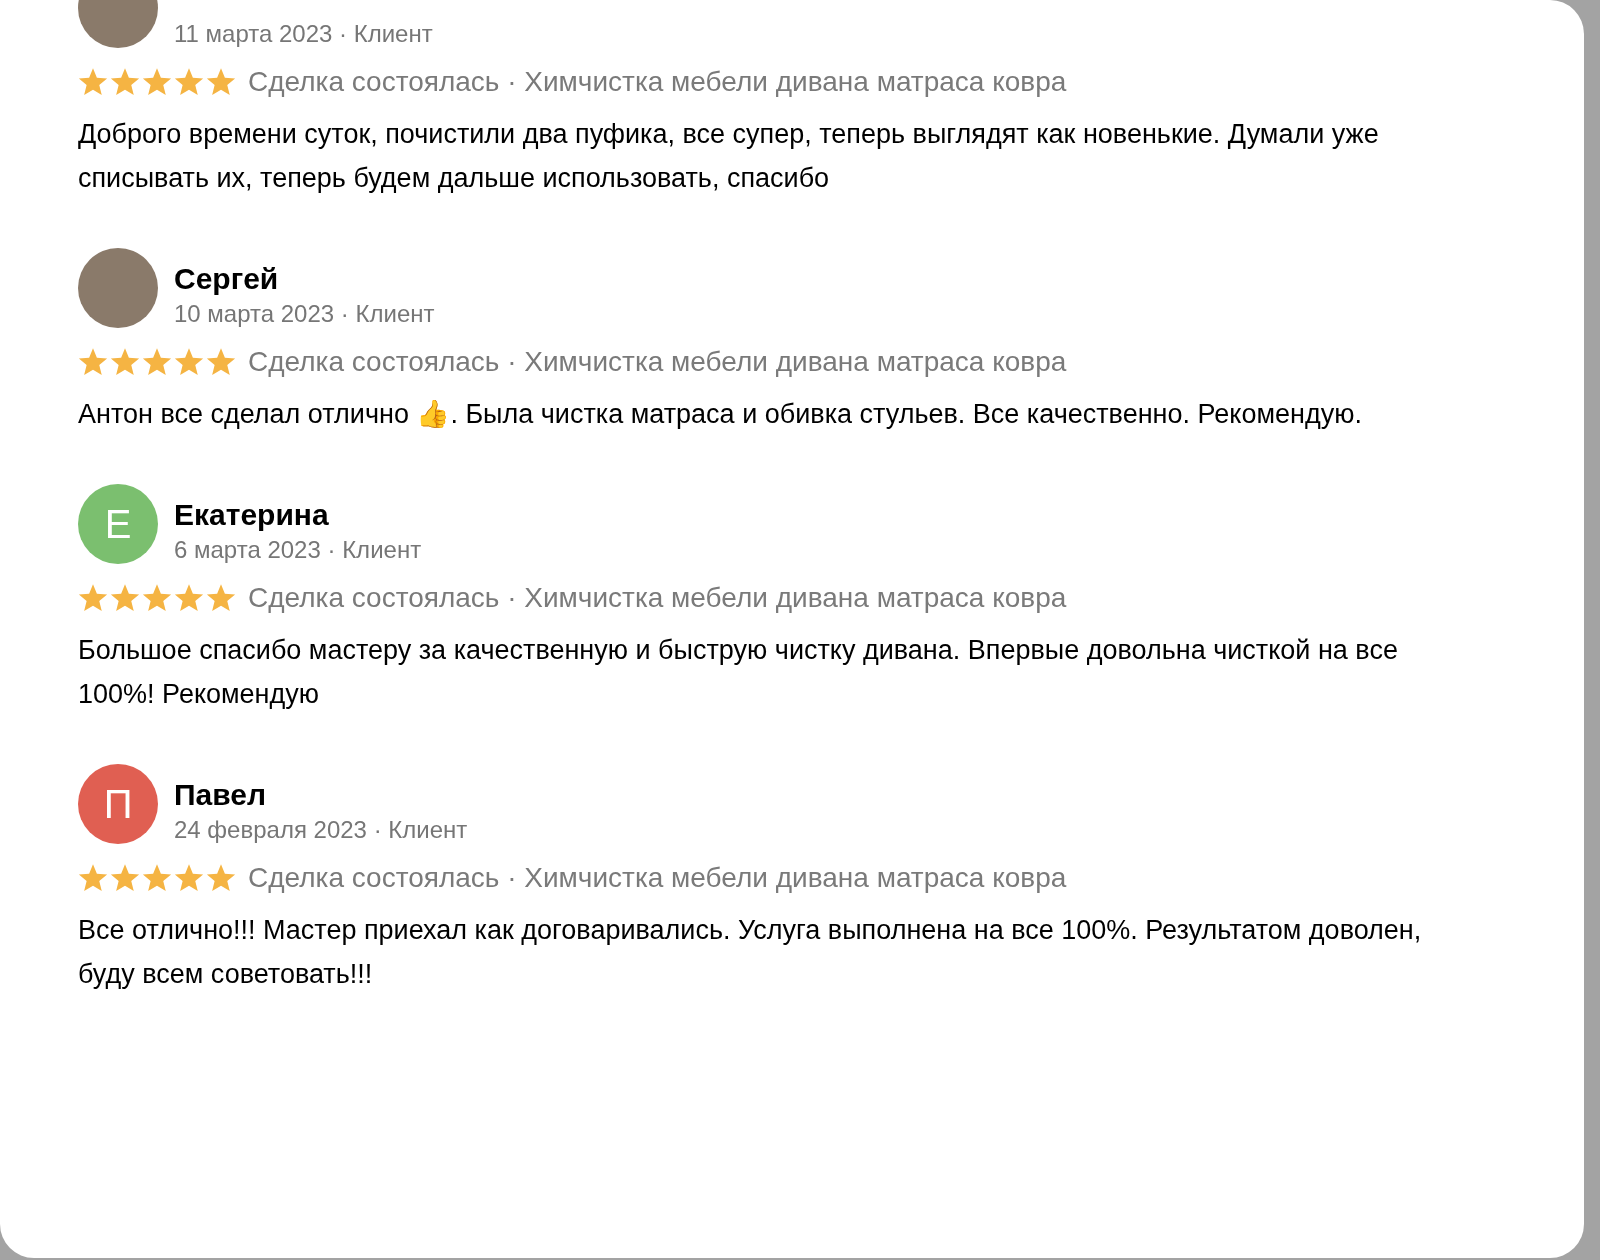 Image resolution: width=1600 pixels, height=1260 pixels. Describe the element at coordinates (750, 952) in the screenshot. I see `review-text: Все отлично!!! Мастер приехал как договаривались. Услуга выполнена на все 100%. Результатом доволен, буду всем советовать!!!` at that location.